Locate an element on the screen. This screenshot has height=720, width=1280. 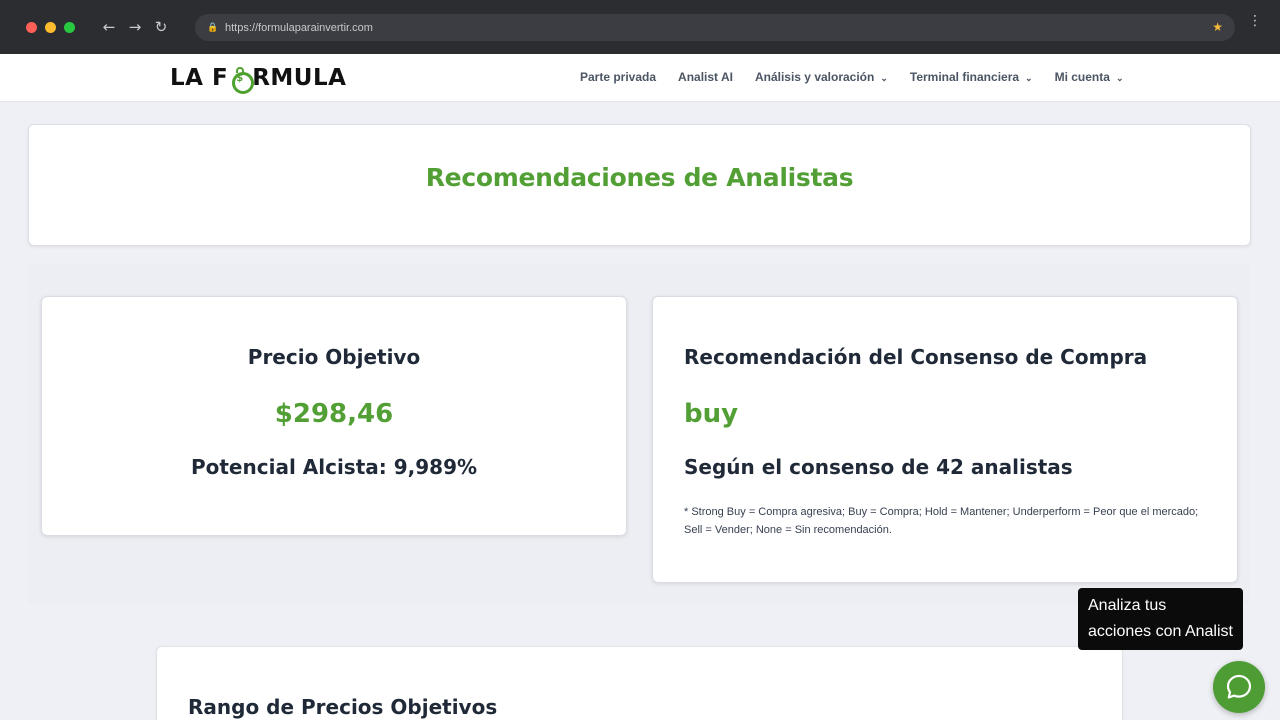
url-text: https://formulaparainvertir.com is located at coordinates (299, 28).